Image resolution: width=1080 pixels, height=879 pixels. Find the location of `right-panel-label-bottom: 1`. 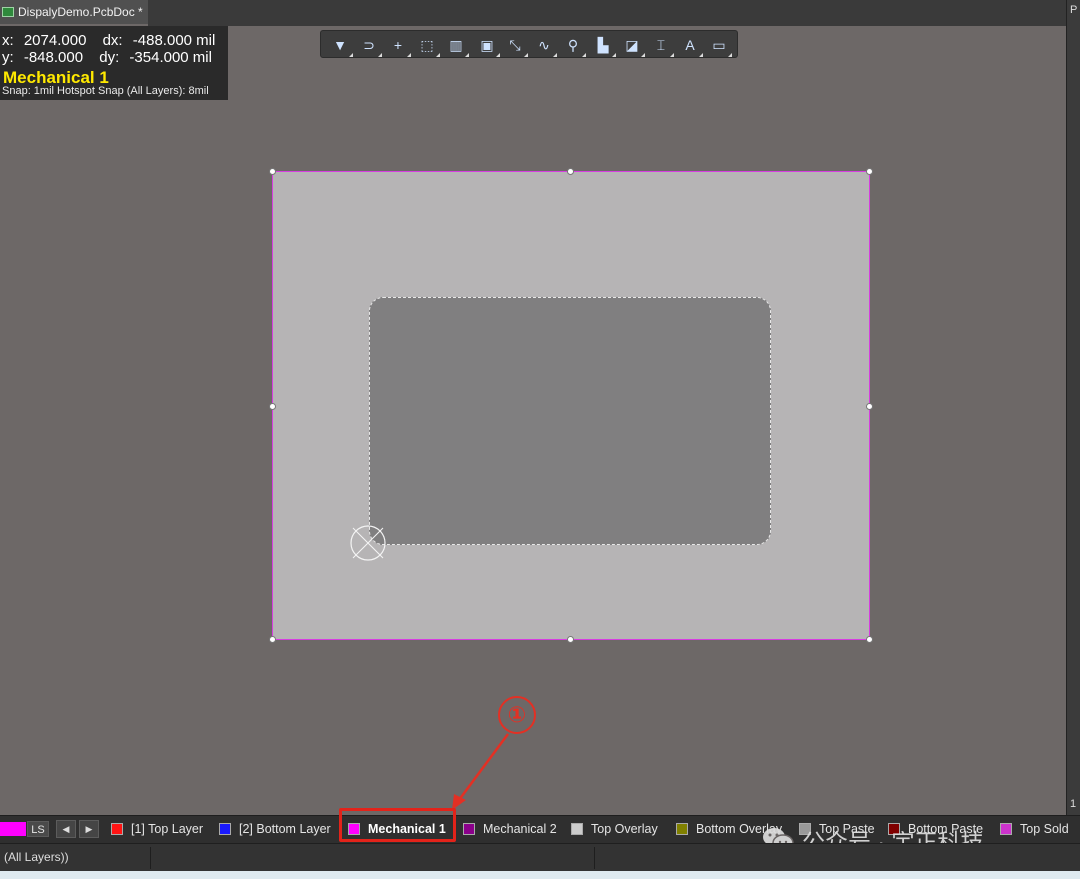

right-panel-label-bottom: 1 is located at coordinates (1073, 804).